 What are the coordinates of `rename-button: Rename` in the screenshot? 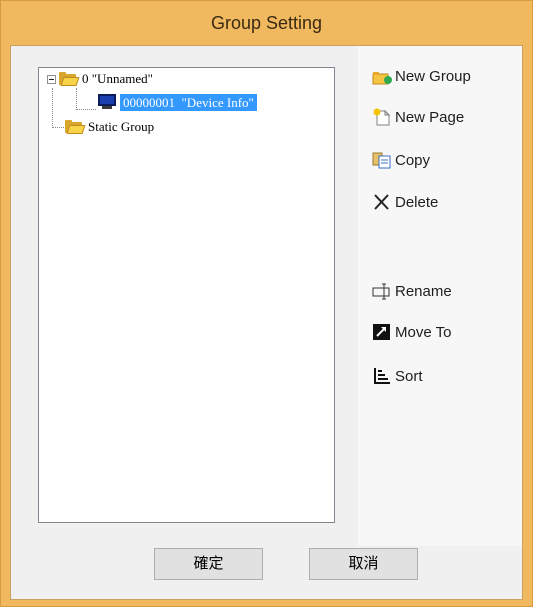 It's located at (412, 291).